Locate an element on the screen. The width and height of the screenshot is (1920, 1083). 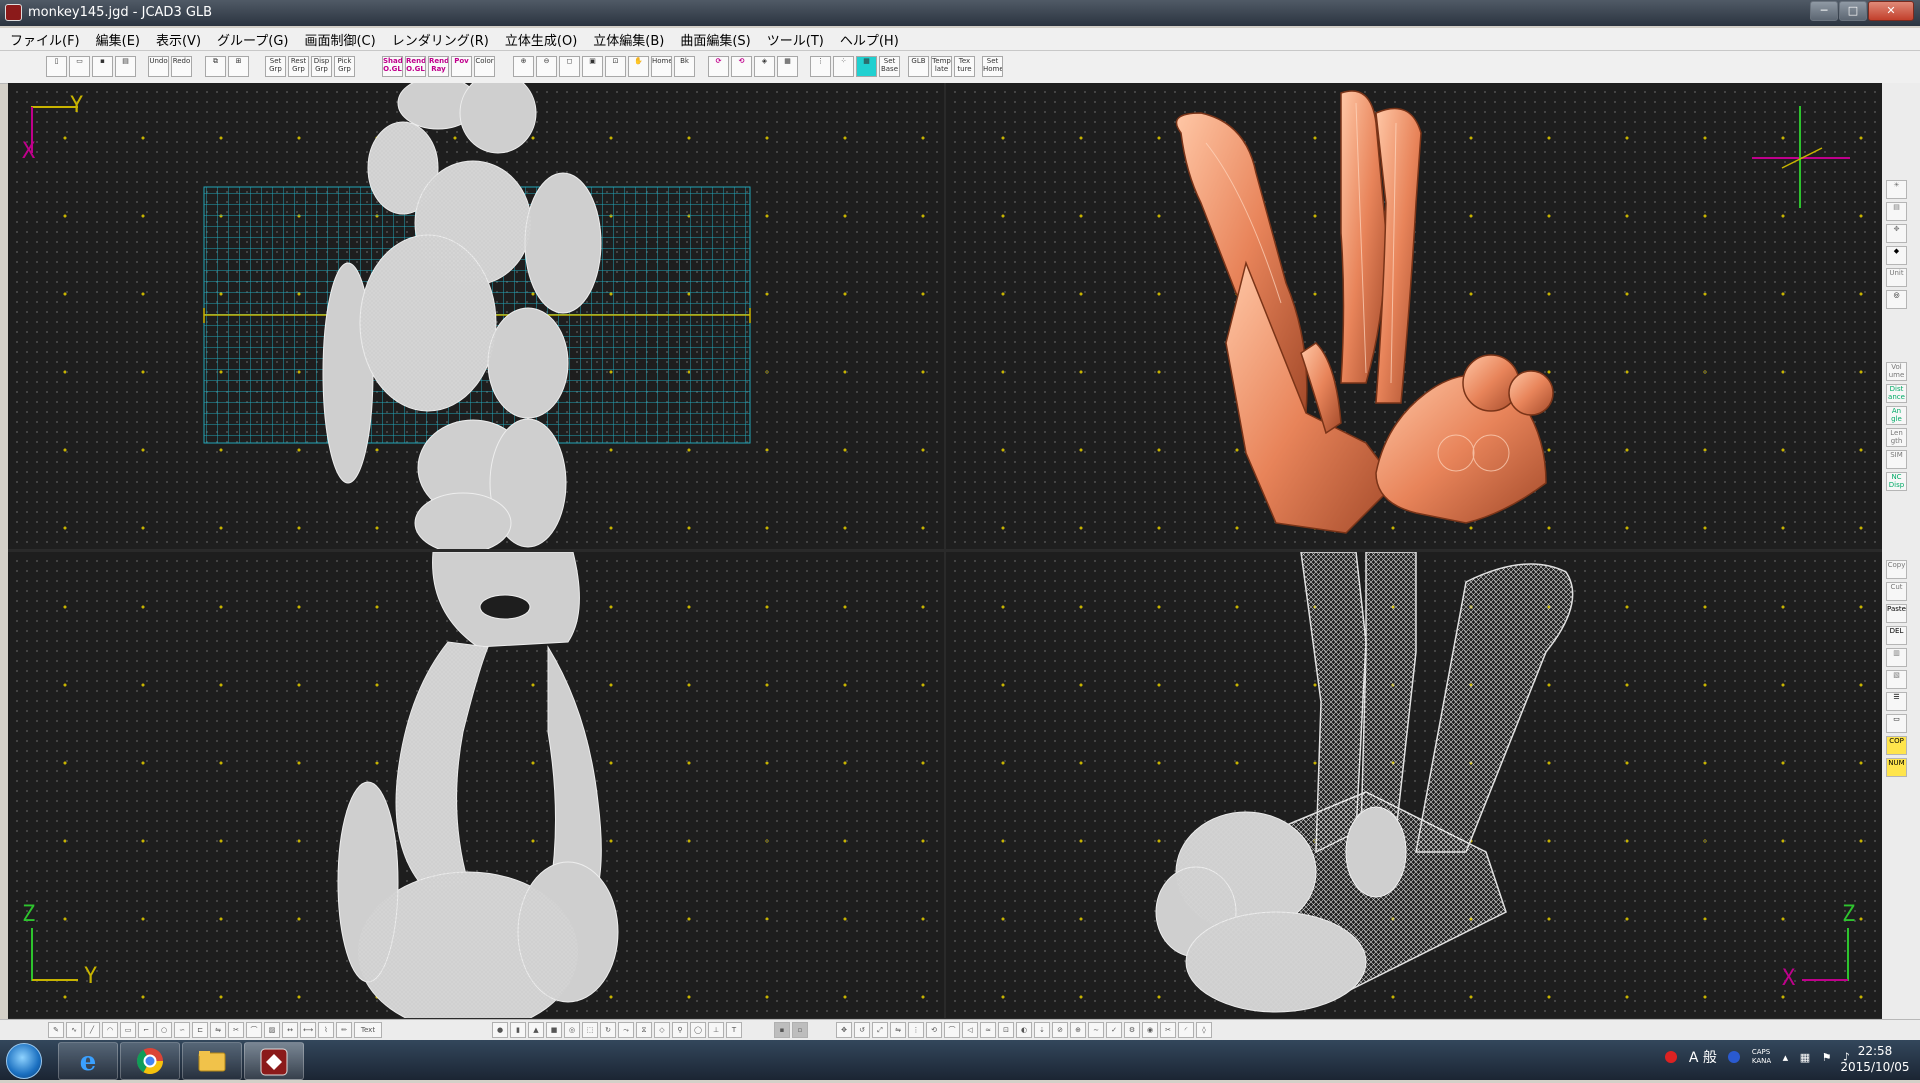
edit-rotate-icon: ↺ is located at coordinates (862, 1030).